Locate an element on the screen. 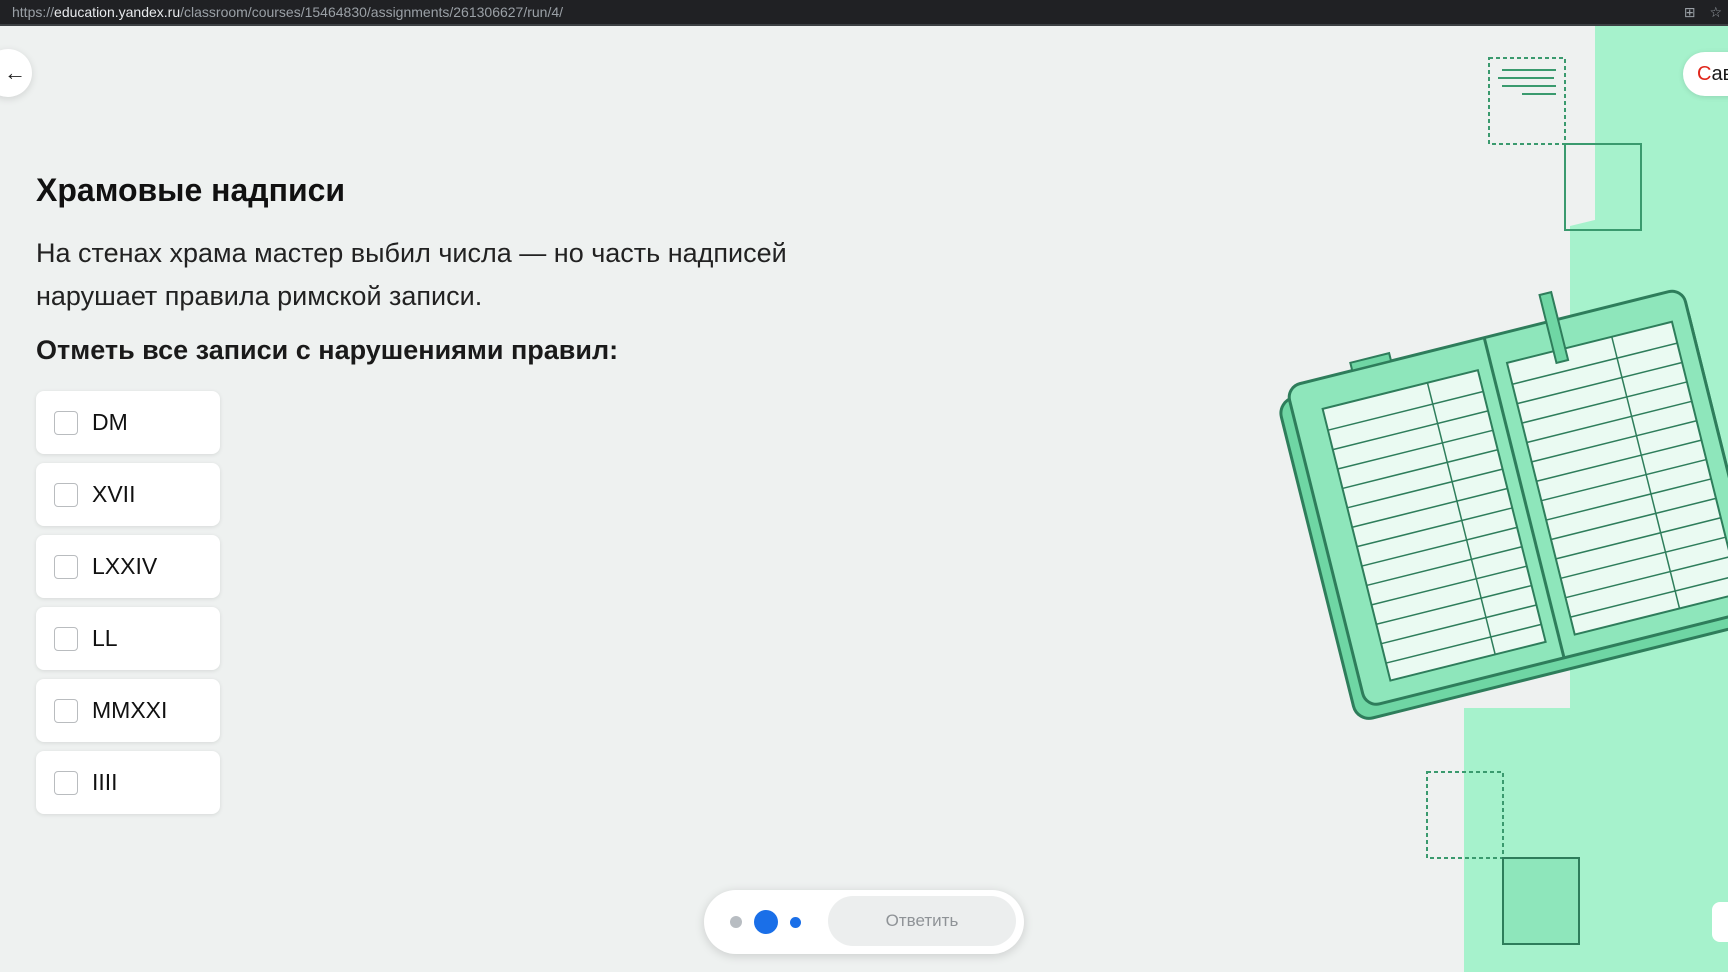 This screenshot has width=1728, height=972. option-label: DM is located at coordinates (110, 422).